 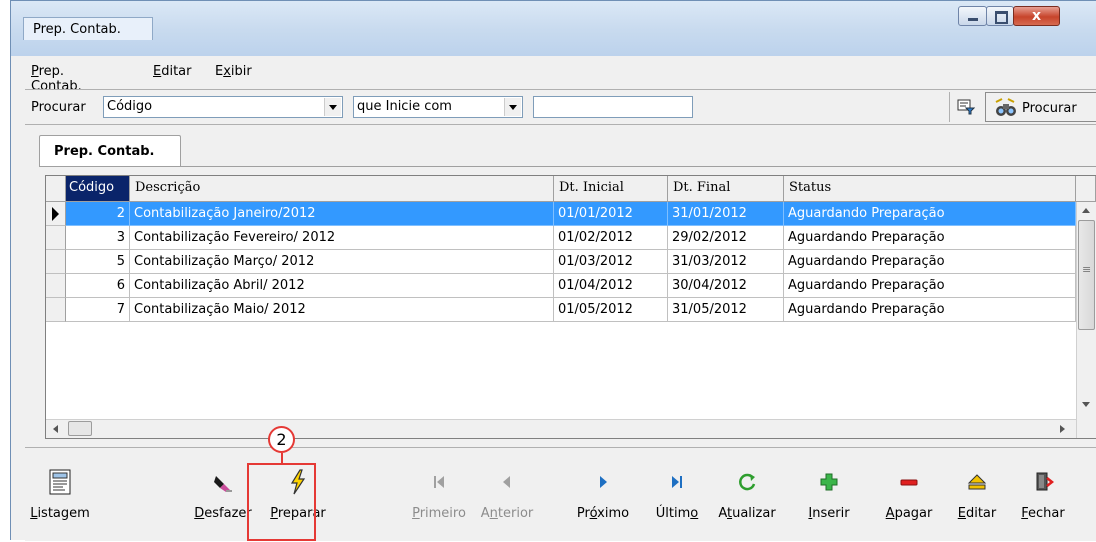 I want to click on divider, so click(x=949, y=107).